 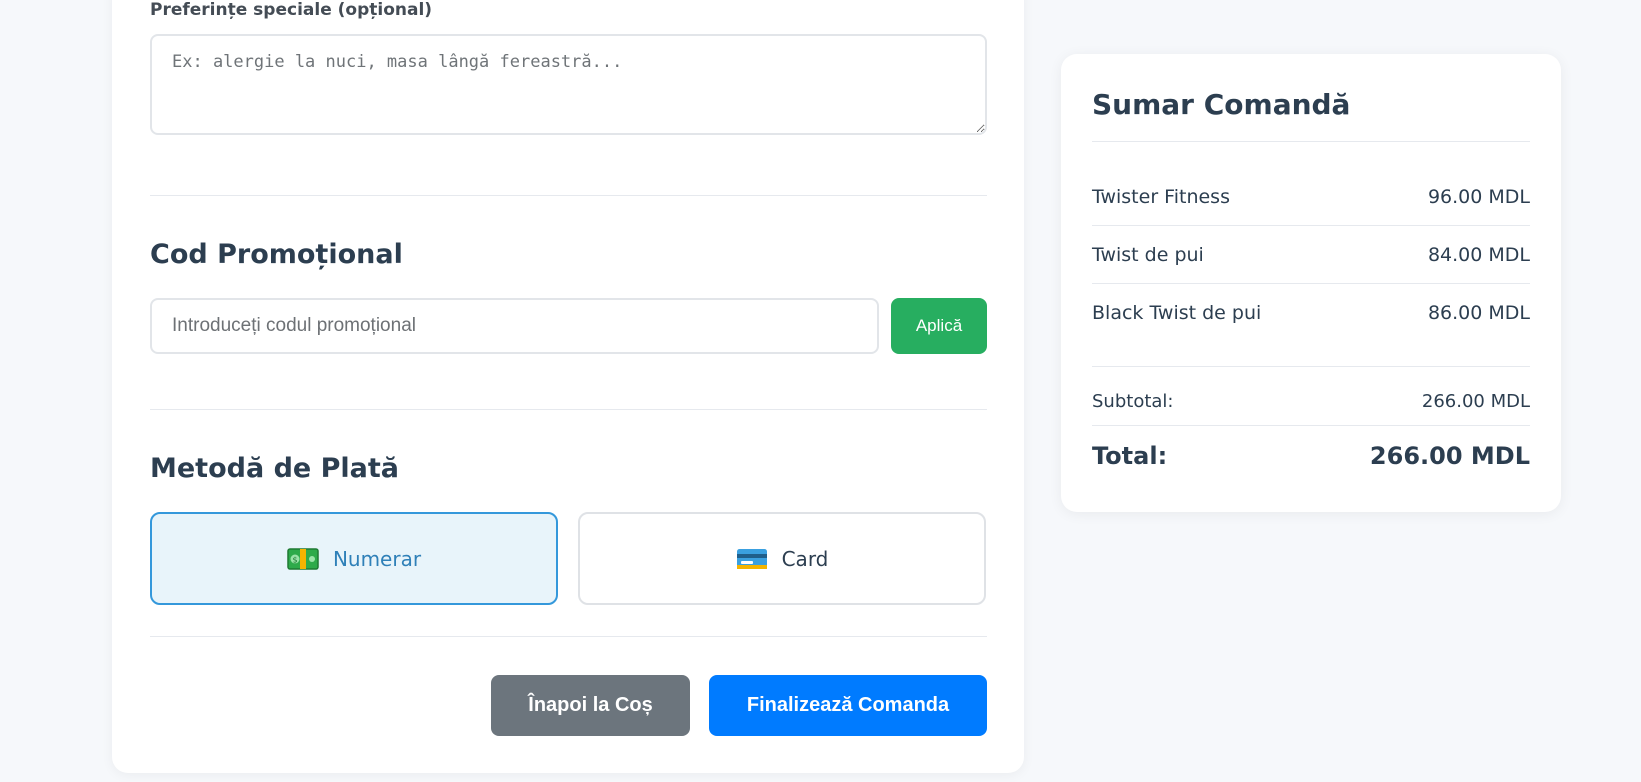 What do you see at coordinates (1133, 401) in the screenshot?
I see `subtotal-label: Subtotal:` at bounding box center [1133, 401].